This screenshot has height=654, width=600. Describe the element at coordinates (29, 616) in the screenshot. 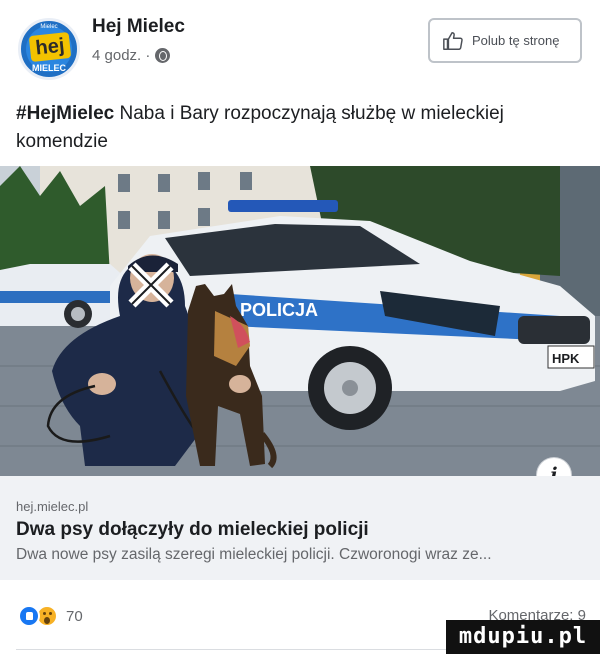

I see `like-reaction-icon` at that location.